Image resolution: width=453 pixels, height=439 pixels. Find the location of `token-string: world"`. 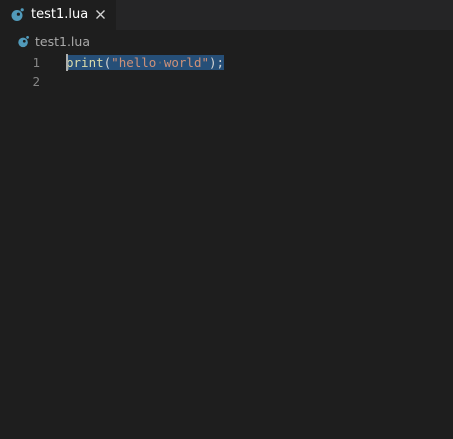

token-string: world" is located at coordinates (186, 62).